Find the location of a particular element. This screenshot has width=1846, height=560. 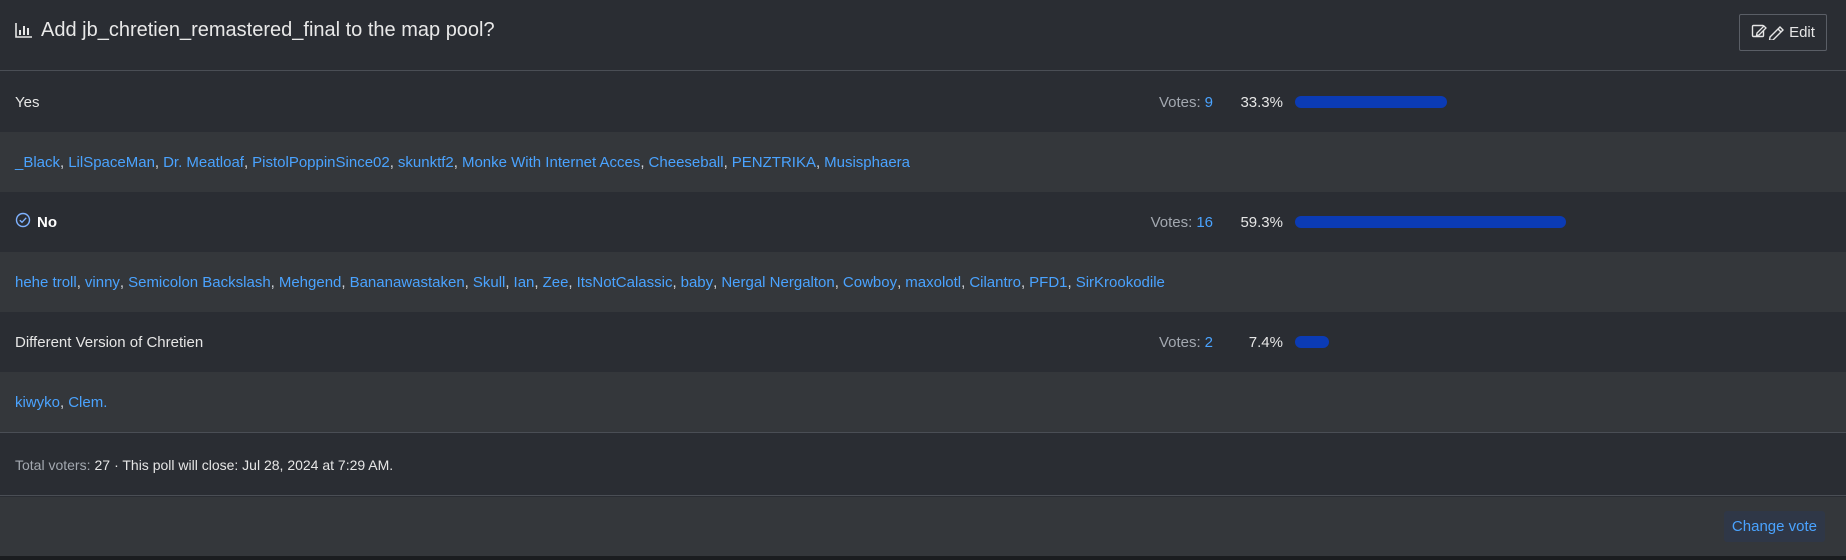

voter-link: Mehgend is located at coordinates (310, 282).